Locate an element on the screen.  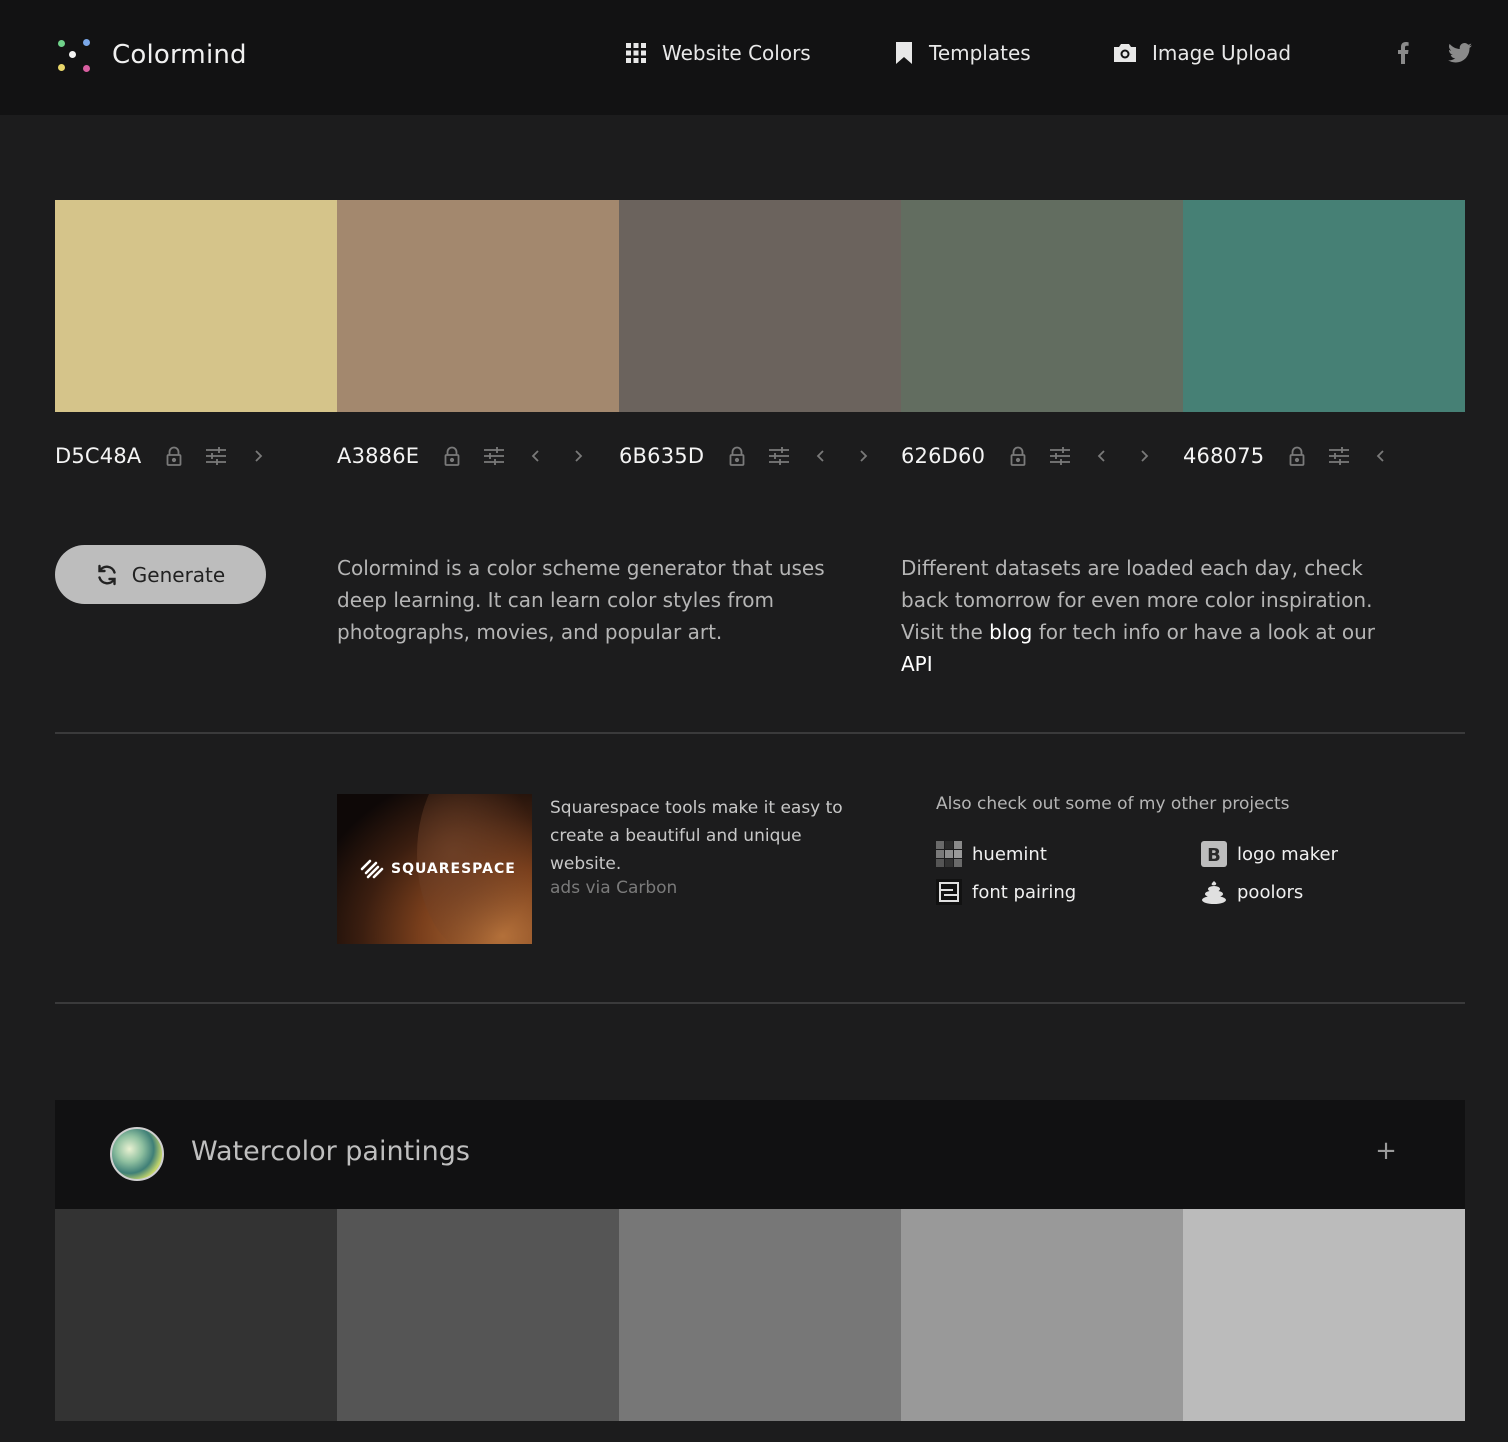
watercolor-avatar-icon is located at coordinates (137, 1154).